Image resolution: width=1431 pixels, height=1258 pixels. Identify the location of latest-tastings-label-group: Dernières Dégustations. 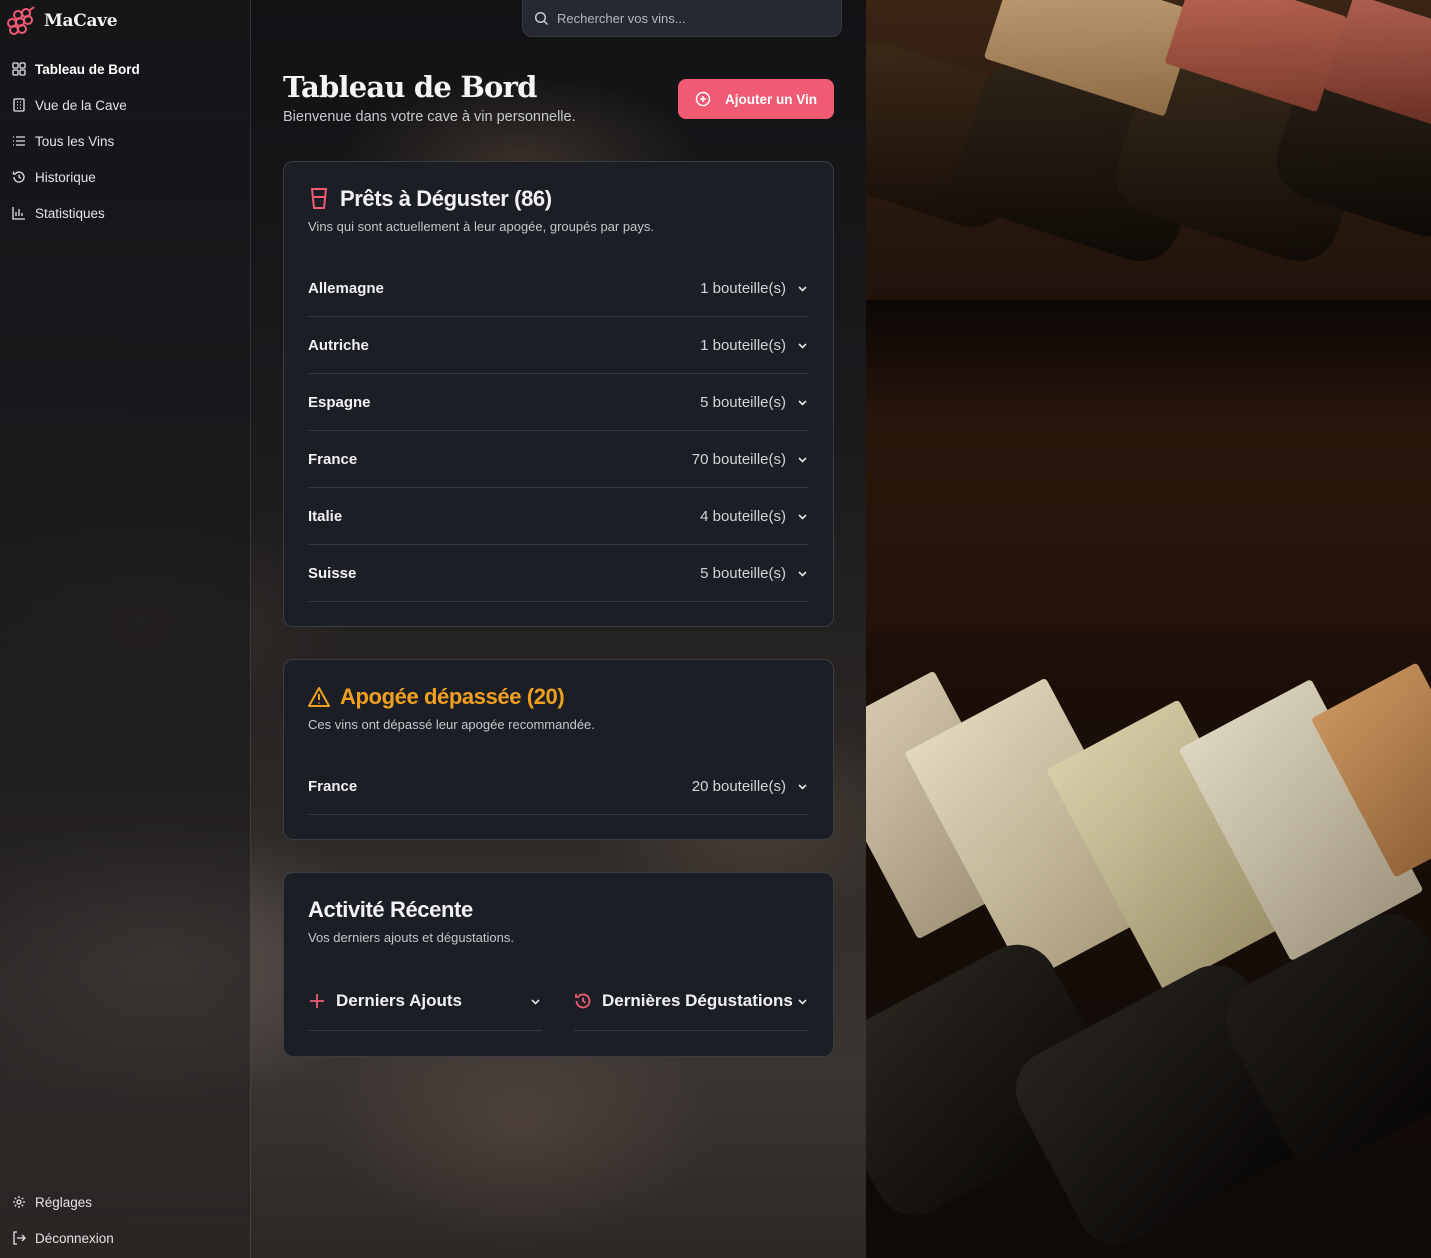
(683, 1001).